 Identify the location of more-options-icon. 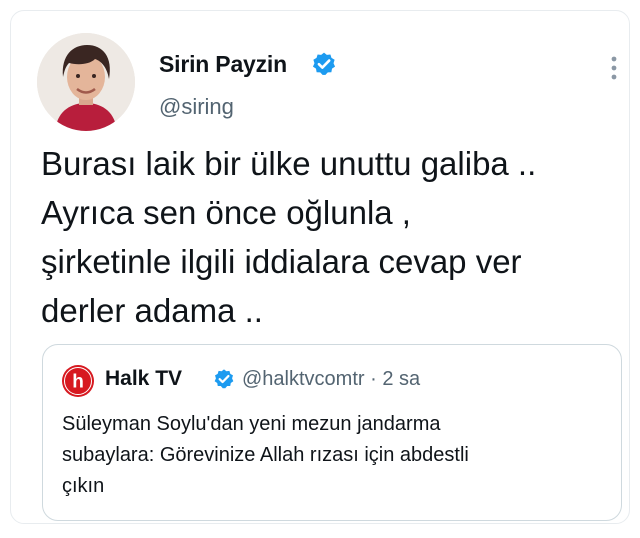
(614, 68).